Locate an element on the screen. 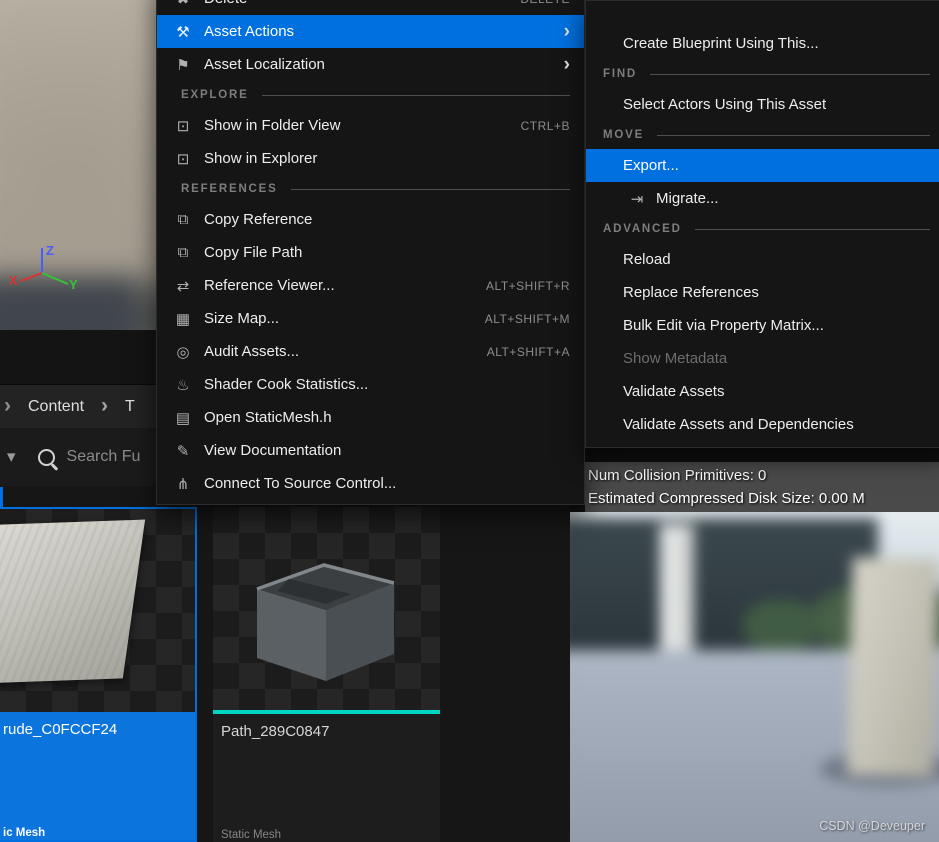  menu-item-validate-assets-dependencies: Validate Assets and Dependencies is located at coordinates (762, 424).